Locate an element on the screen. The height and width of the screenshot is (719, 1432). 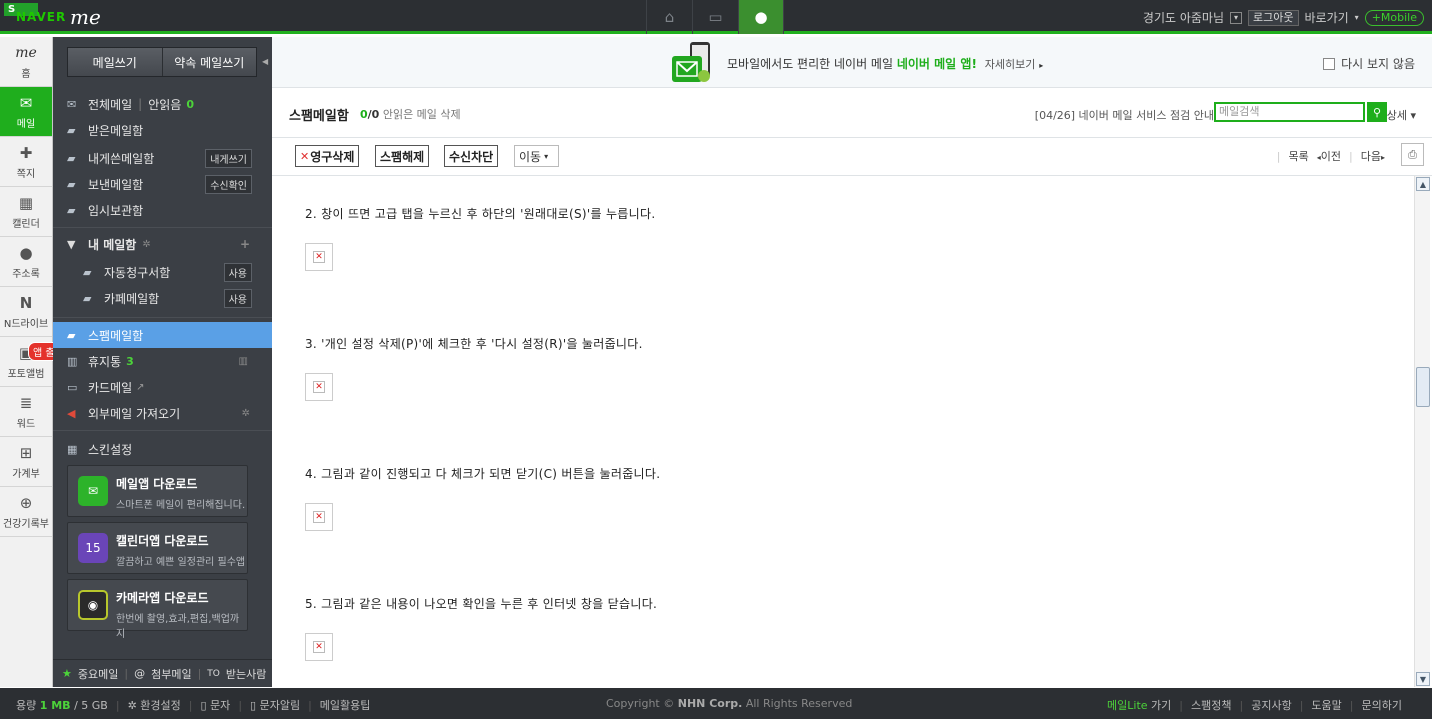
camera-app-icon: ◉ is located at coordinates (93, 605).